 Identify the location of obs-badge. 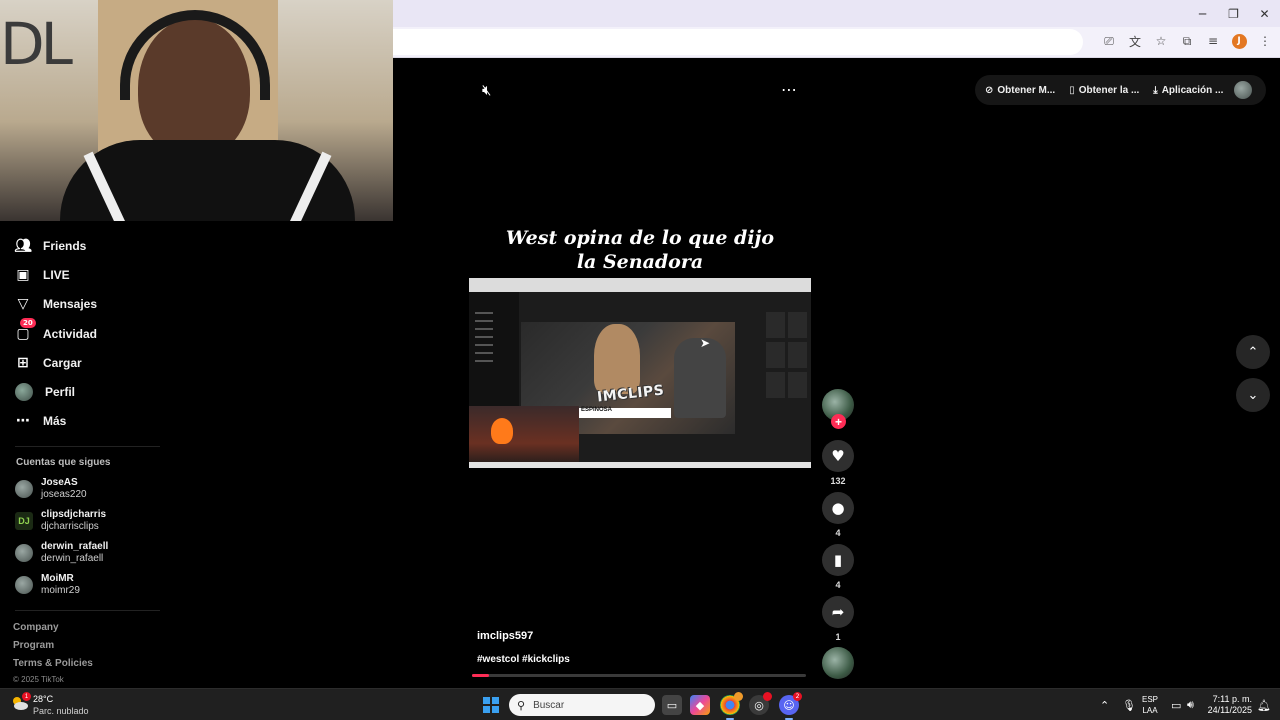
(767, 696).